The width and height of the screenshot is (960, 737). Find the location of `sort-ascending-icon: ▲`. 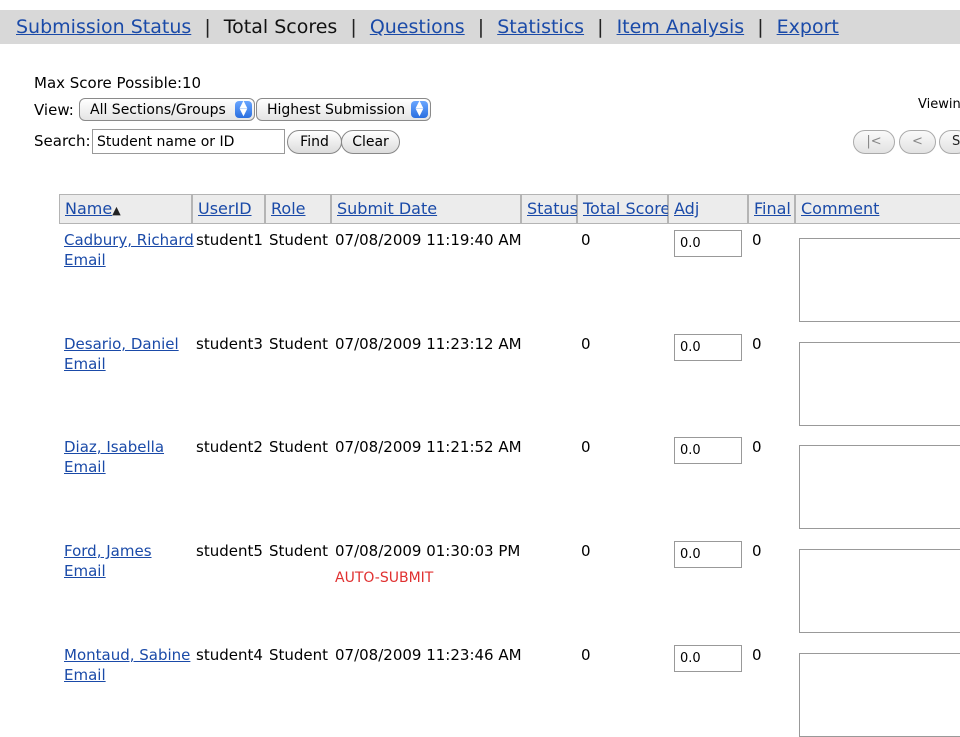

sort-ascending-icon: ▲ is located at coordinates (116, 210).